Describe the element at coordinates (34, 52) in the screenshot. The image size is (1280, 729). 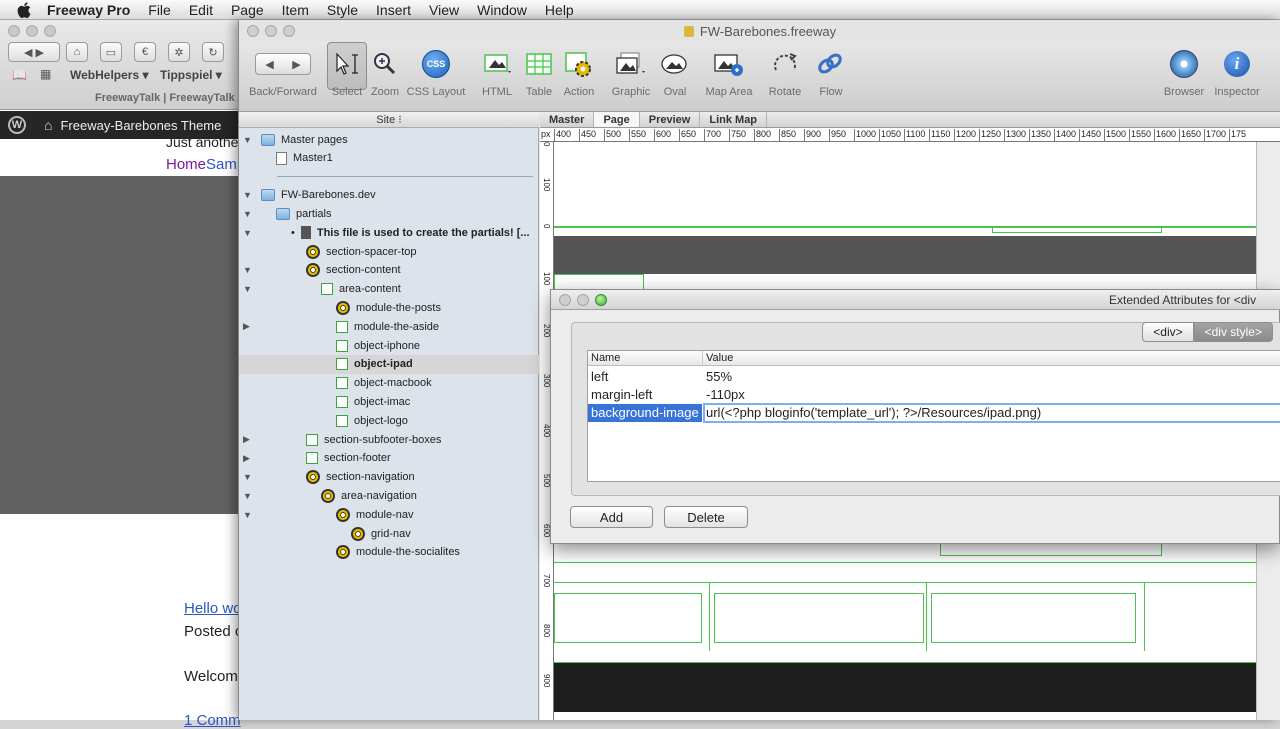
I see `browser-back-forward-button: ◀ ▶` at that location.